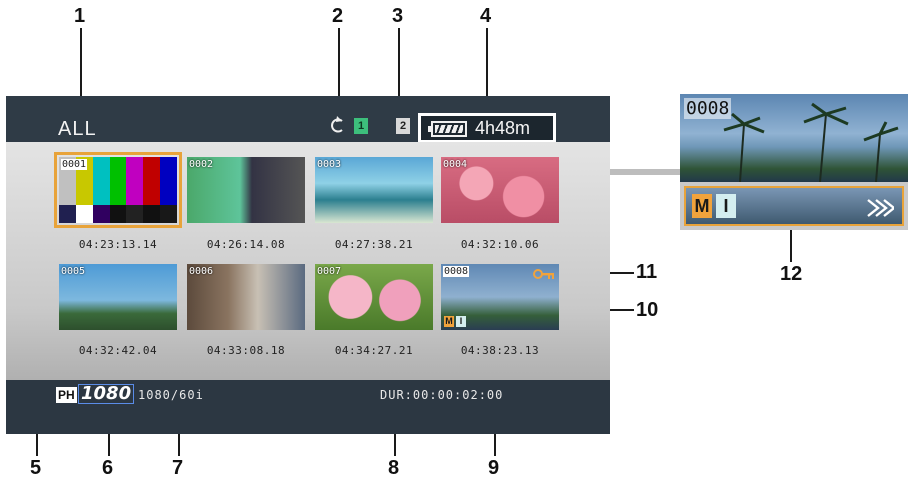  What do you see at coordinates (338, 16) in the screenshot?
I see `callout-2: 2` at bounding box center [338, 16].